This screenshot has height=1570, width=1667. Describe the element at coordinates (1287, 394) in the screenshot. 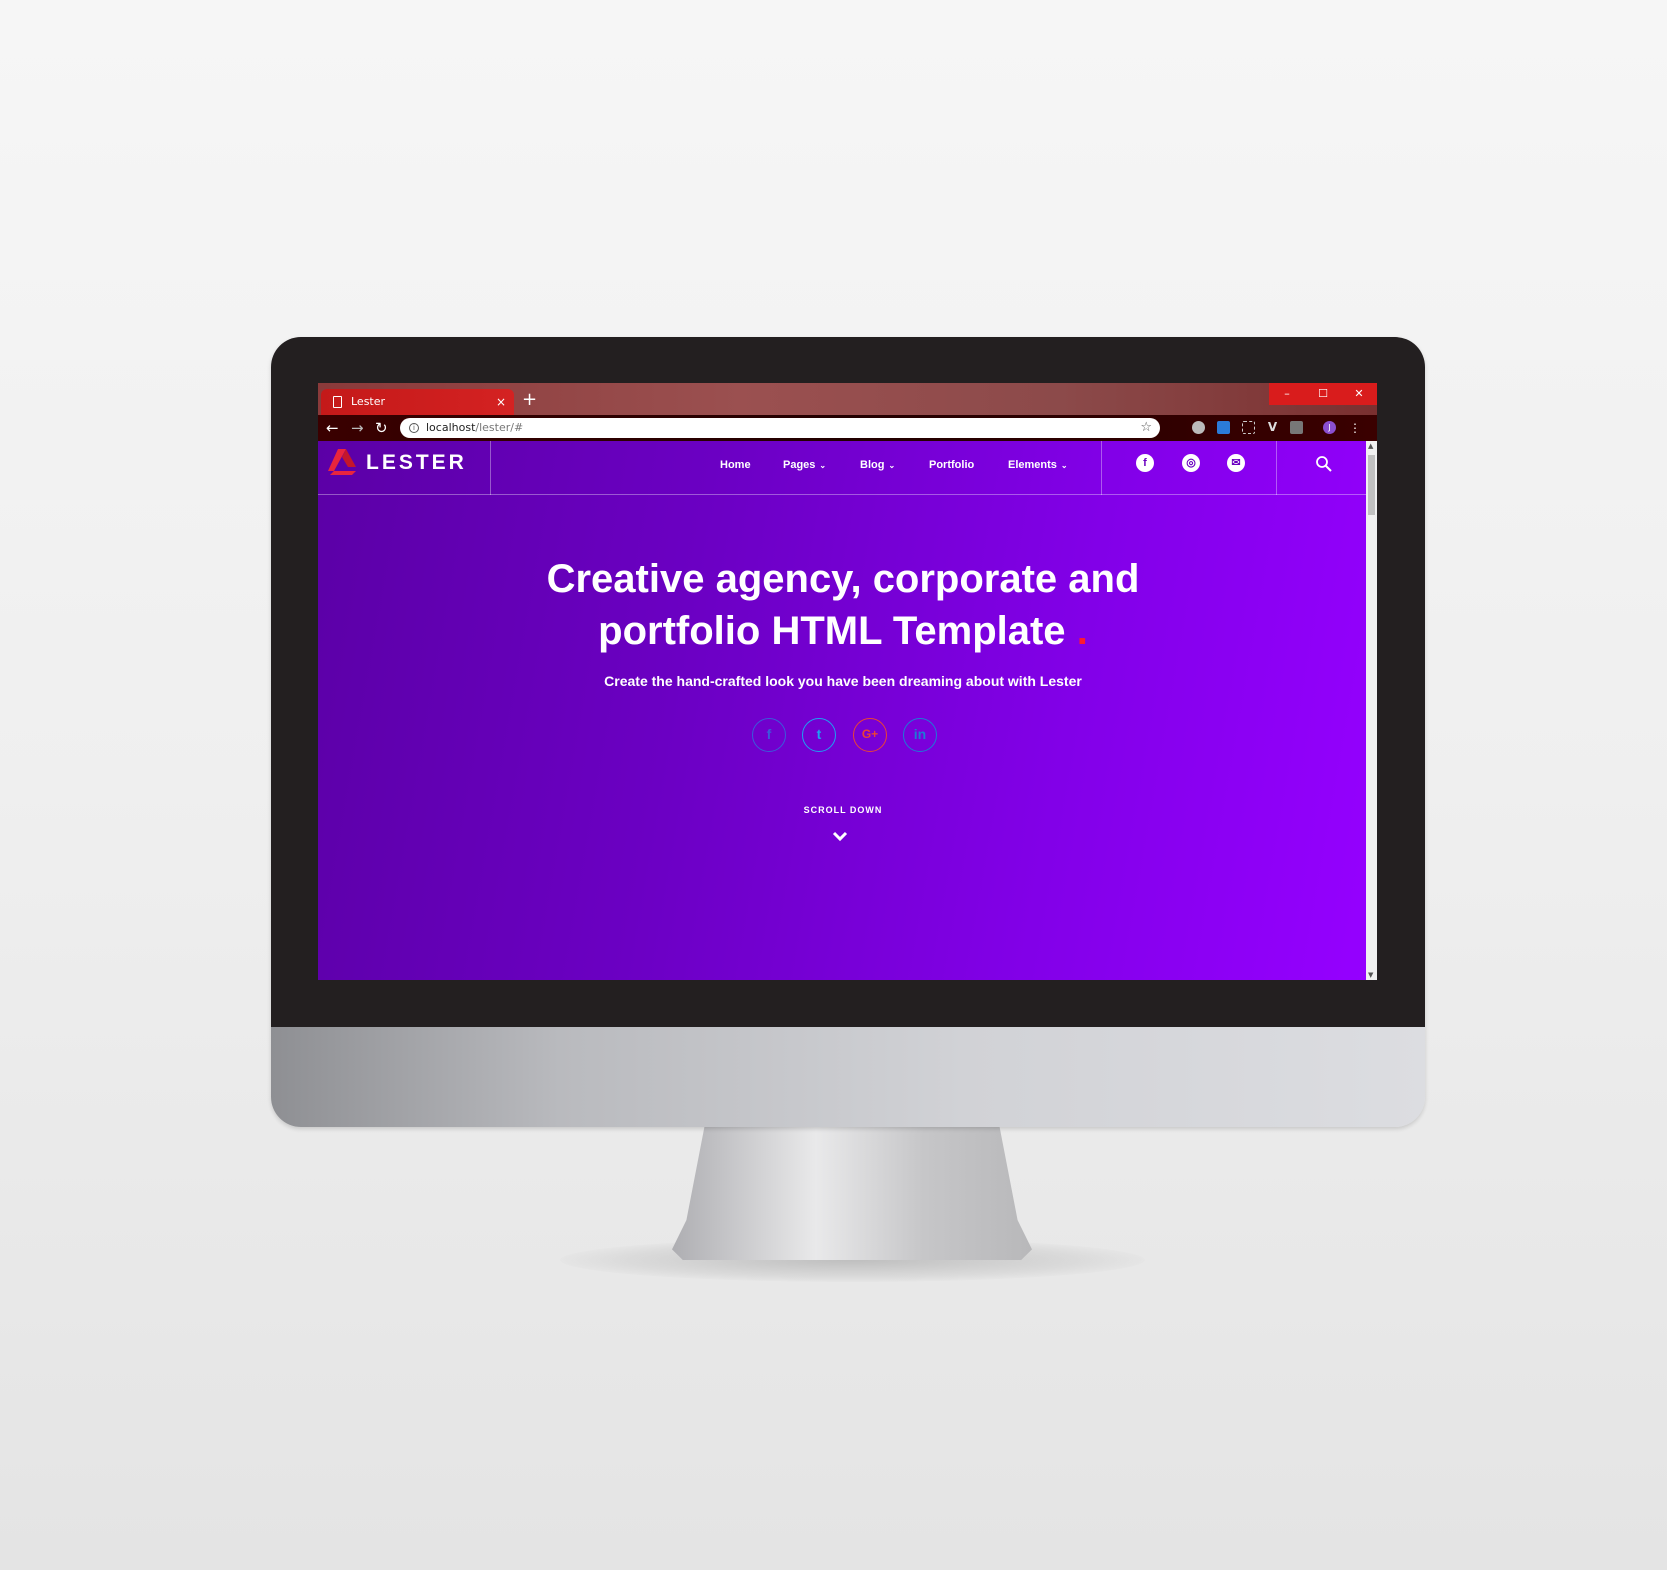

I see `minimize-button: –` at that location.